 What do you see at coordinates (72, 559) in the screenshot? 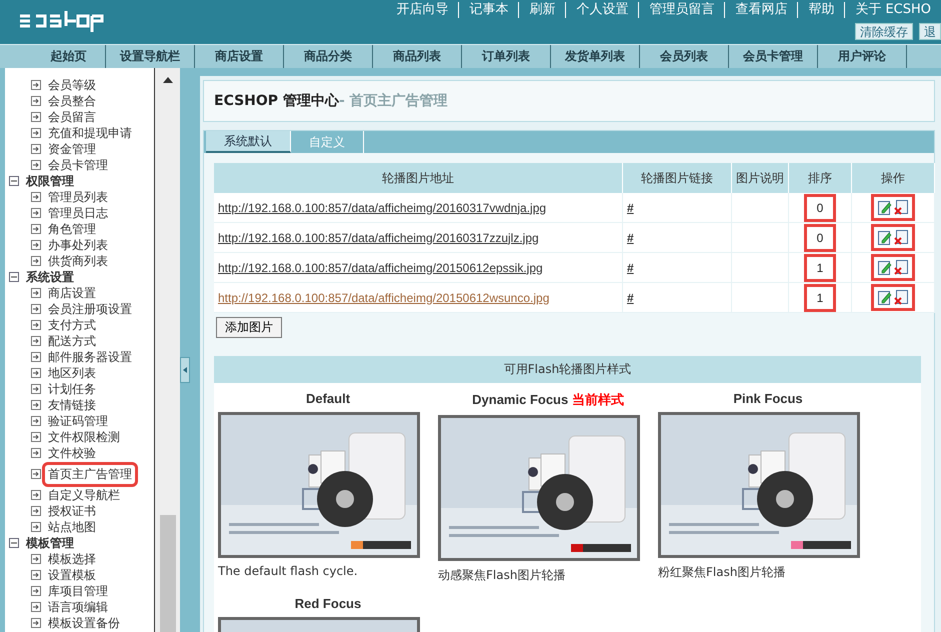
I see `menu-item: 模板选择` at bounding box center [72, 559].